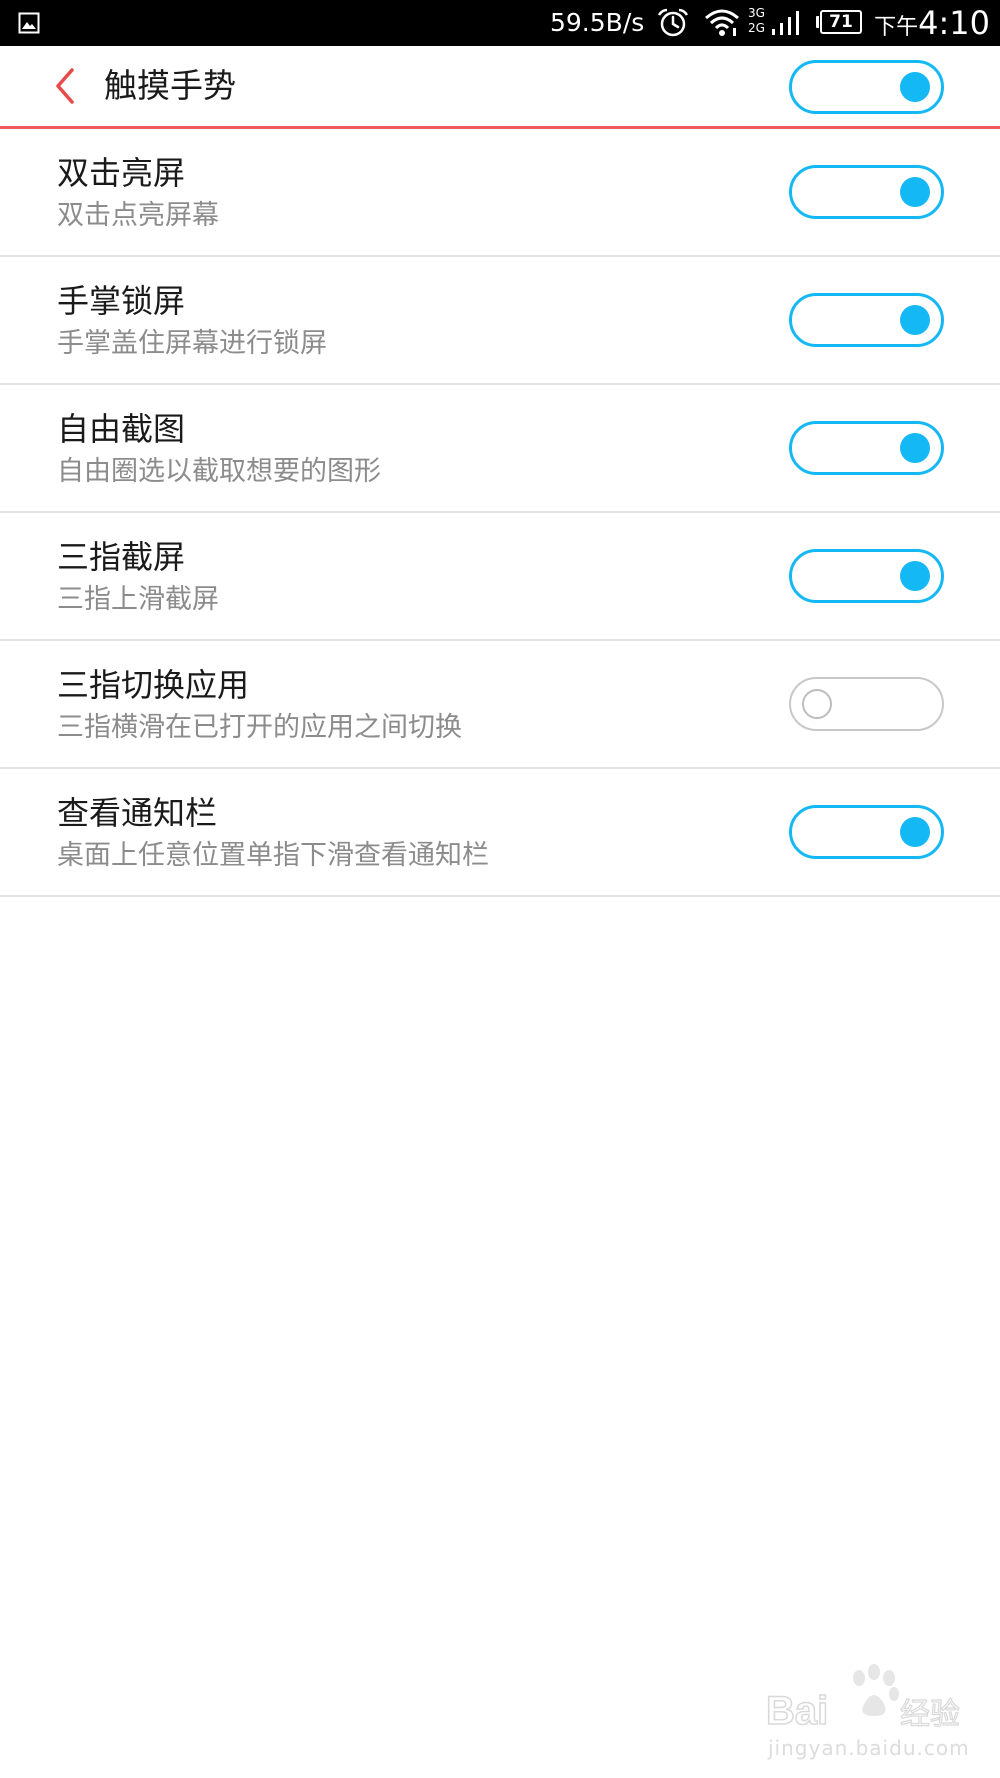 This screenshot has width=1000, height=1778. Describe the element at coordinates (866, 448) in the screenshot. I see `free-screenshot-toggle` at that location.